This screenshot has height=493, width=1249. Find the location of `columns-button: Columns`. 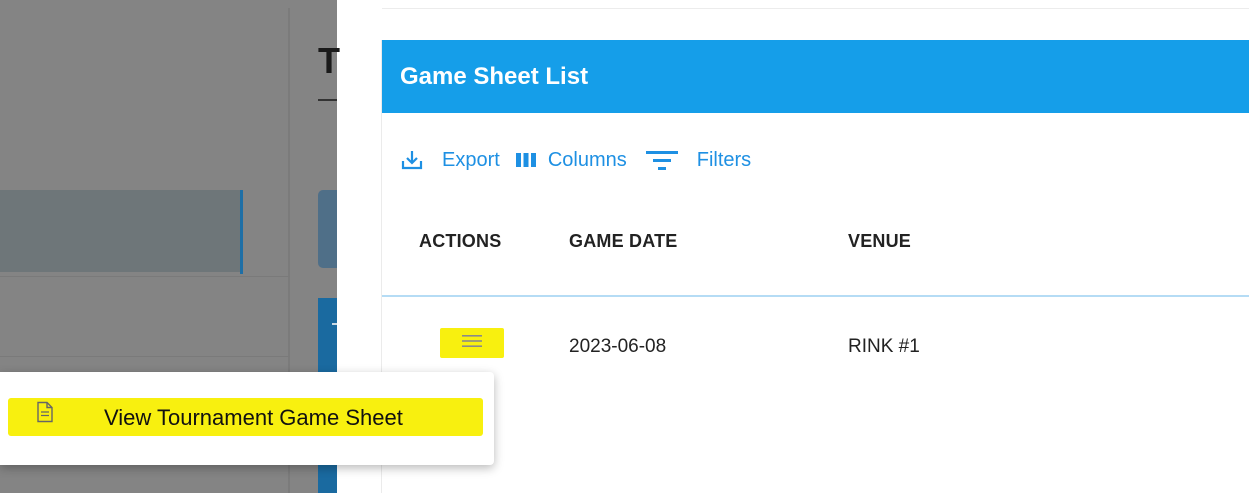

columns-button: Columns is located at coordinates (570, 160).